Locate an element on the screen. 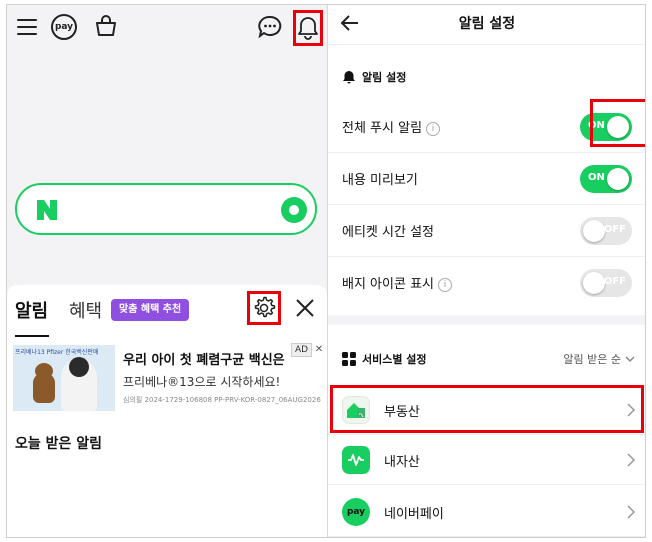 The height and width of the screenshot is (542, 652). row-badge-icon: 배지 아이콘 표시 i OFF is located at coordinates (486, 283).